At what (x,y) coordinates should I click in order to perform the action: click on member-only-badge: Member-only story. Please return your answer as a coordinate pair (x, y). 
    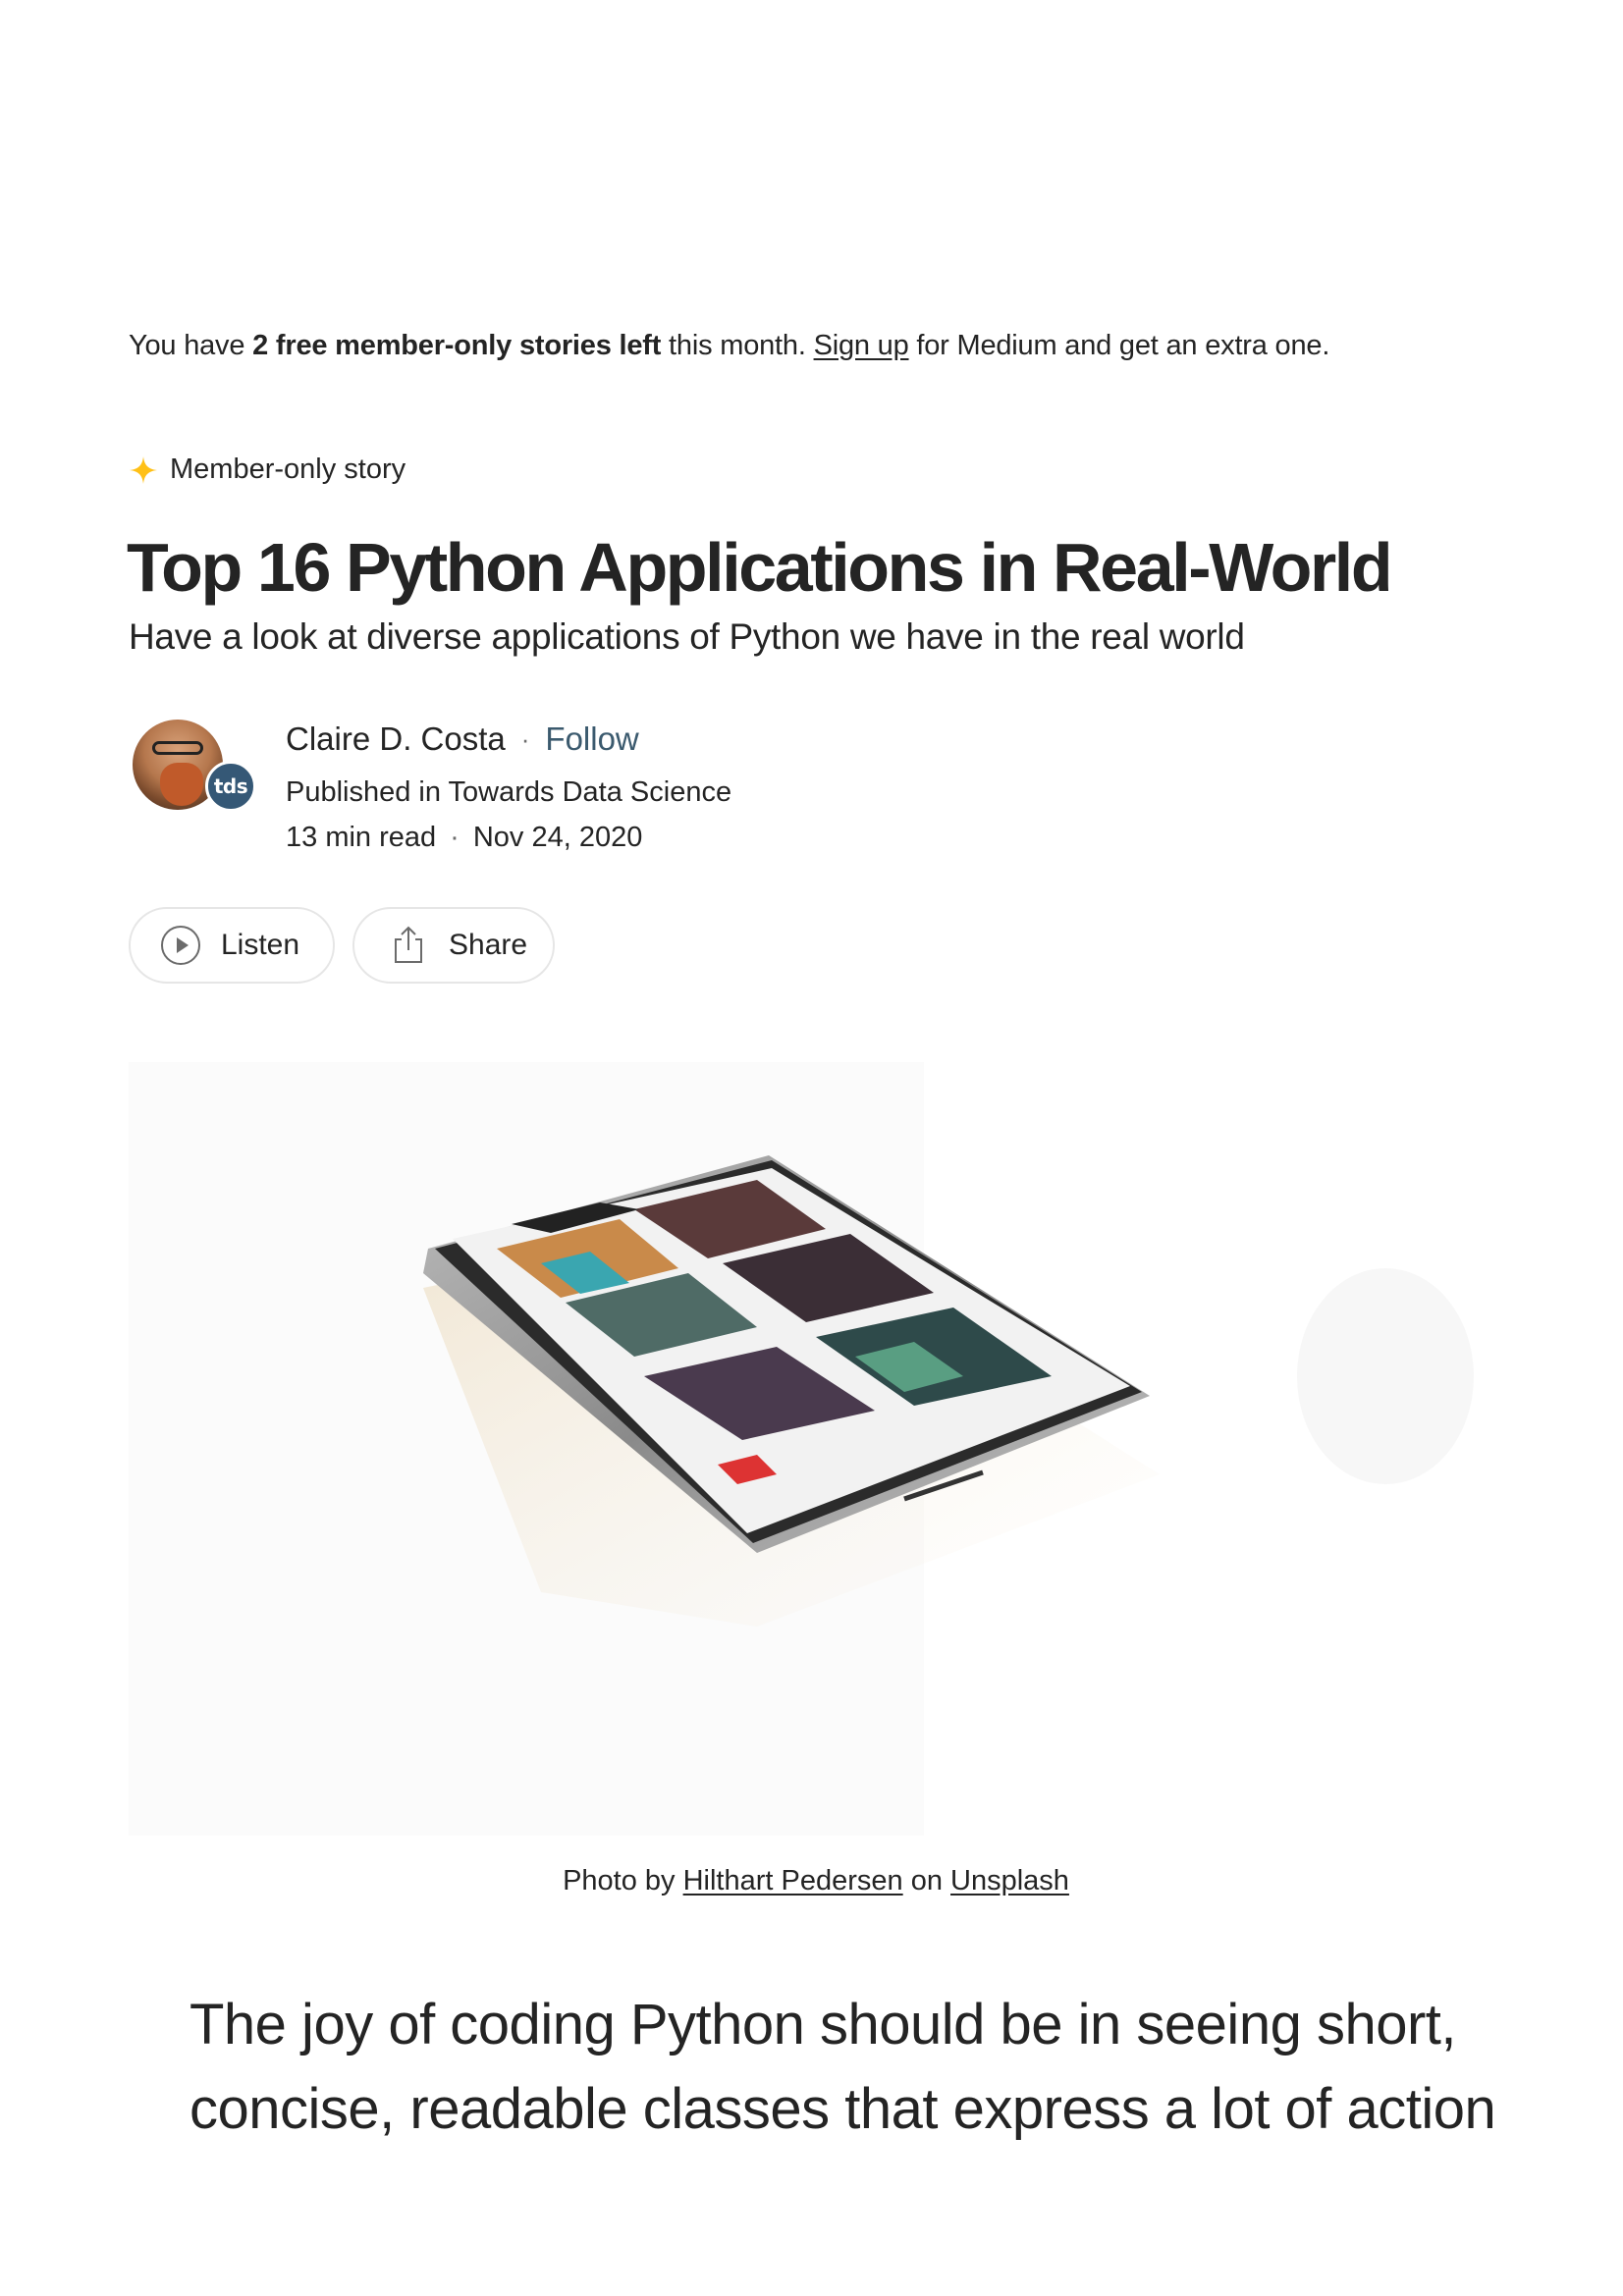
    Looking at the image, I should click on (267, 470).